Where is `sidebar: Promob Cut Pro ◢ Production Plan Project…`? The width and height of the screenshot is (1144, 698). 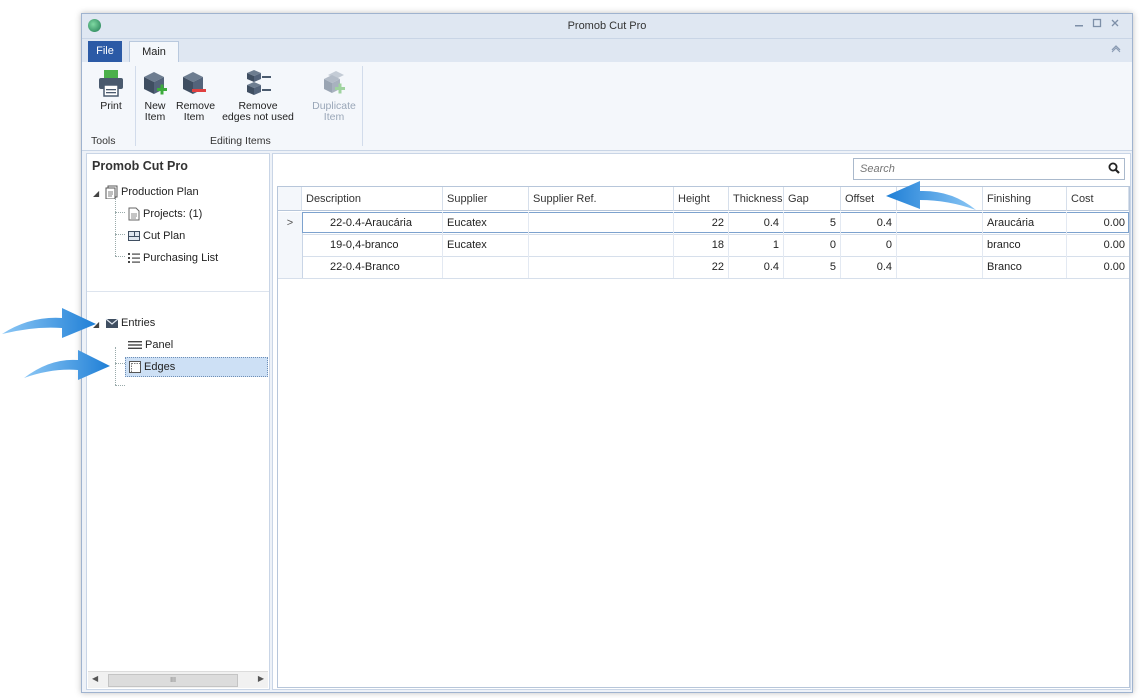 sidebar: Promob Cut Pro ◢ Production Plan Project… is located at coordinates (178, 421).